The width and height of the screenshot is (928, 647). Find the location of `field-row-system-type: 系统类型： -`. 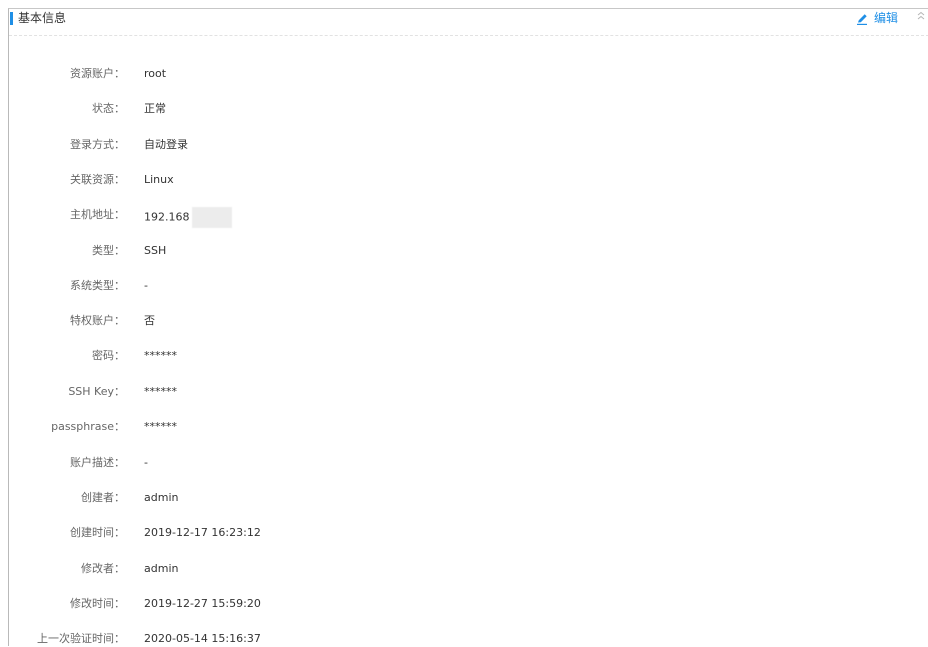

field-row-system-type: 系统类型： - is located at coordinates (309, 286).